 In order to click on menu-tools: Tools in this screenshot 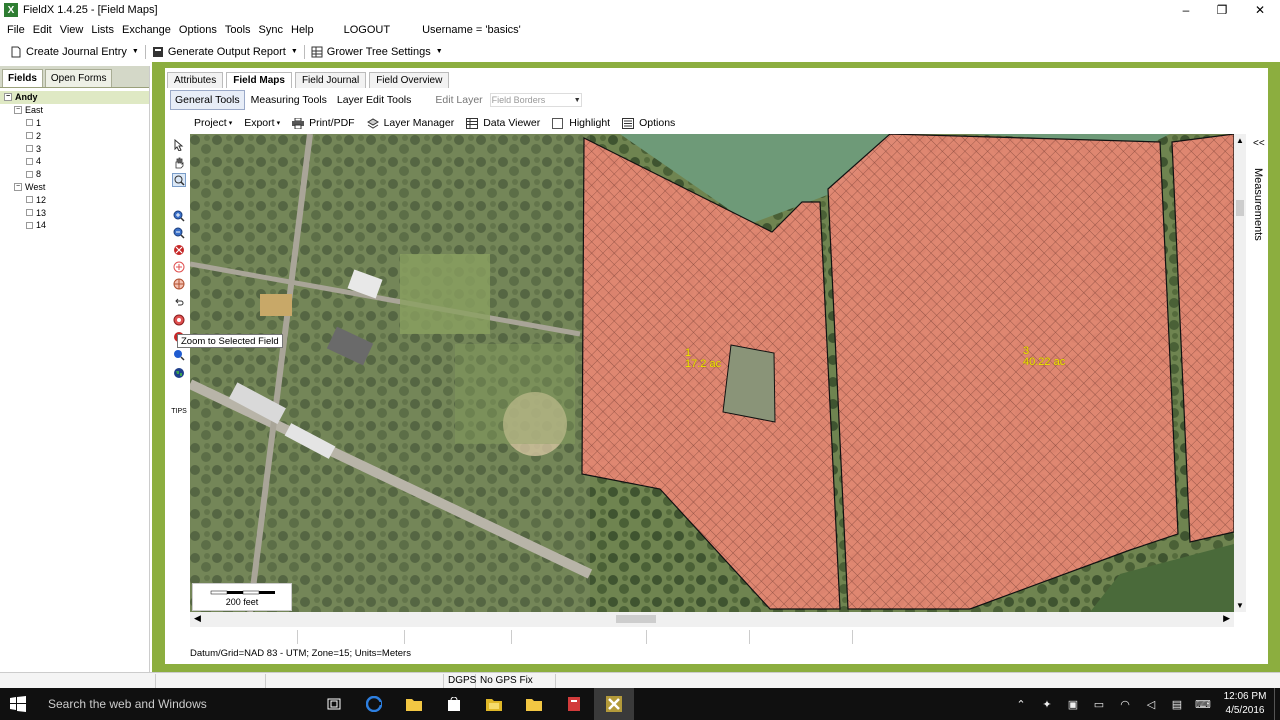, I will do `click(238, 30)`.